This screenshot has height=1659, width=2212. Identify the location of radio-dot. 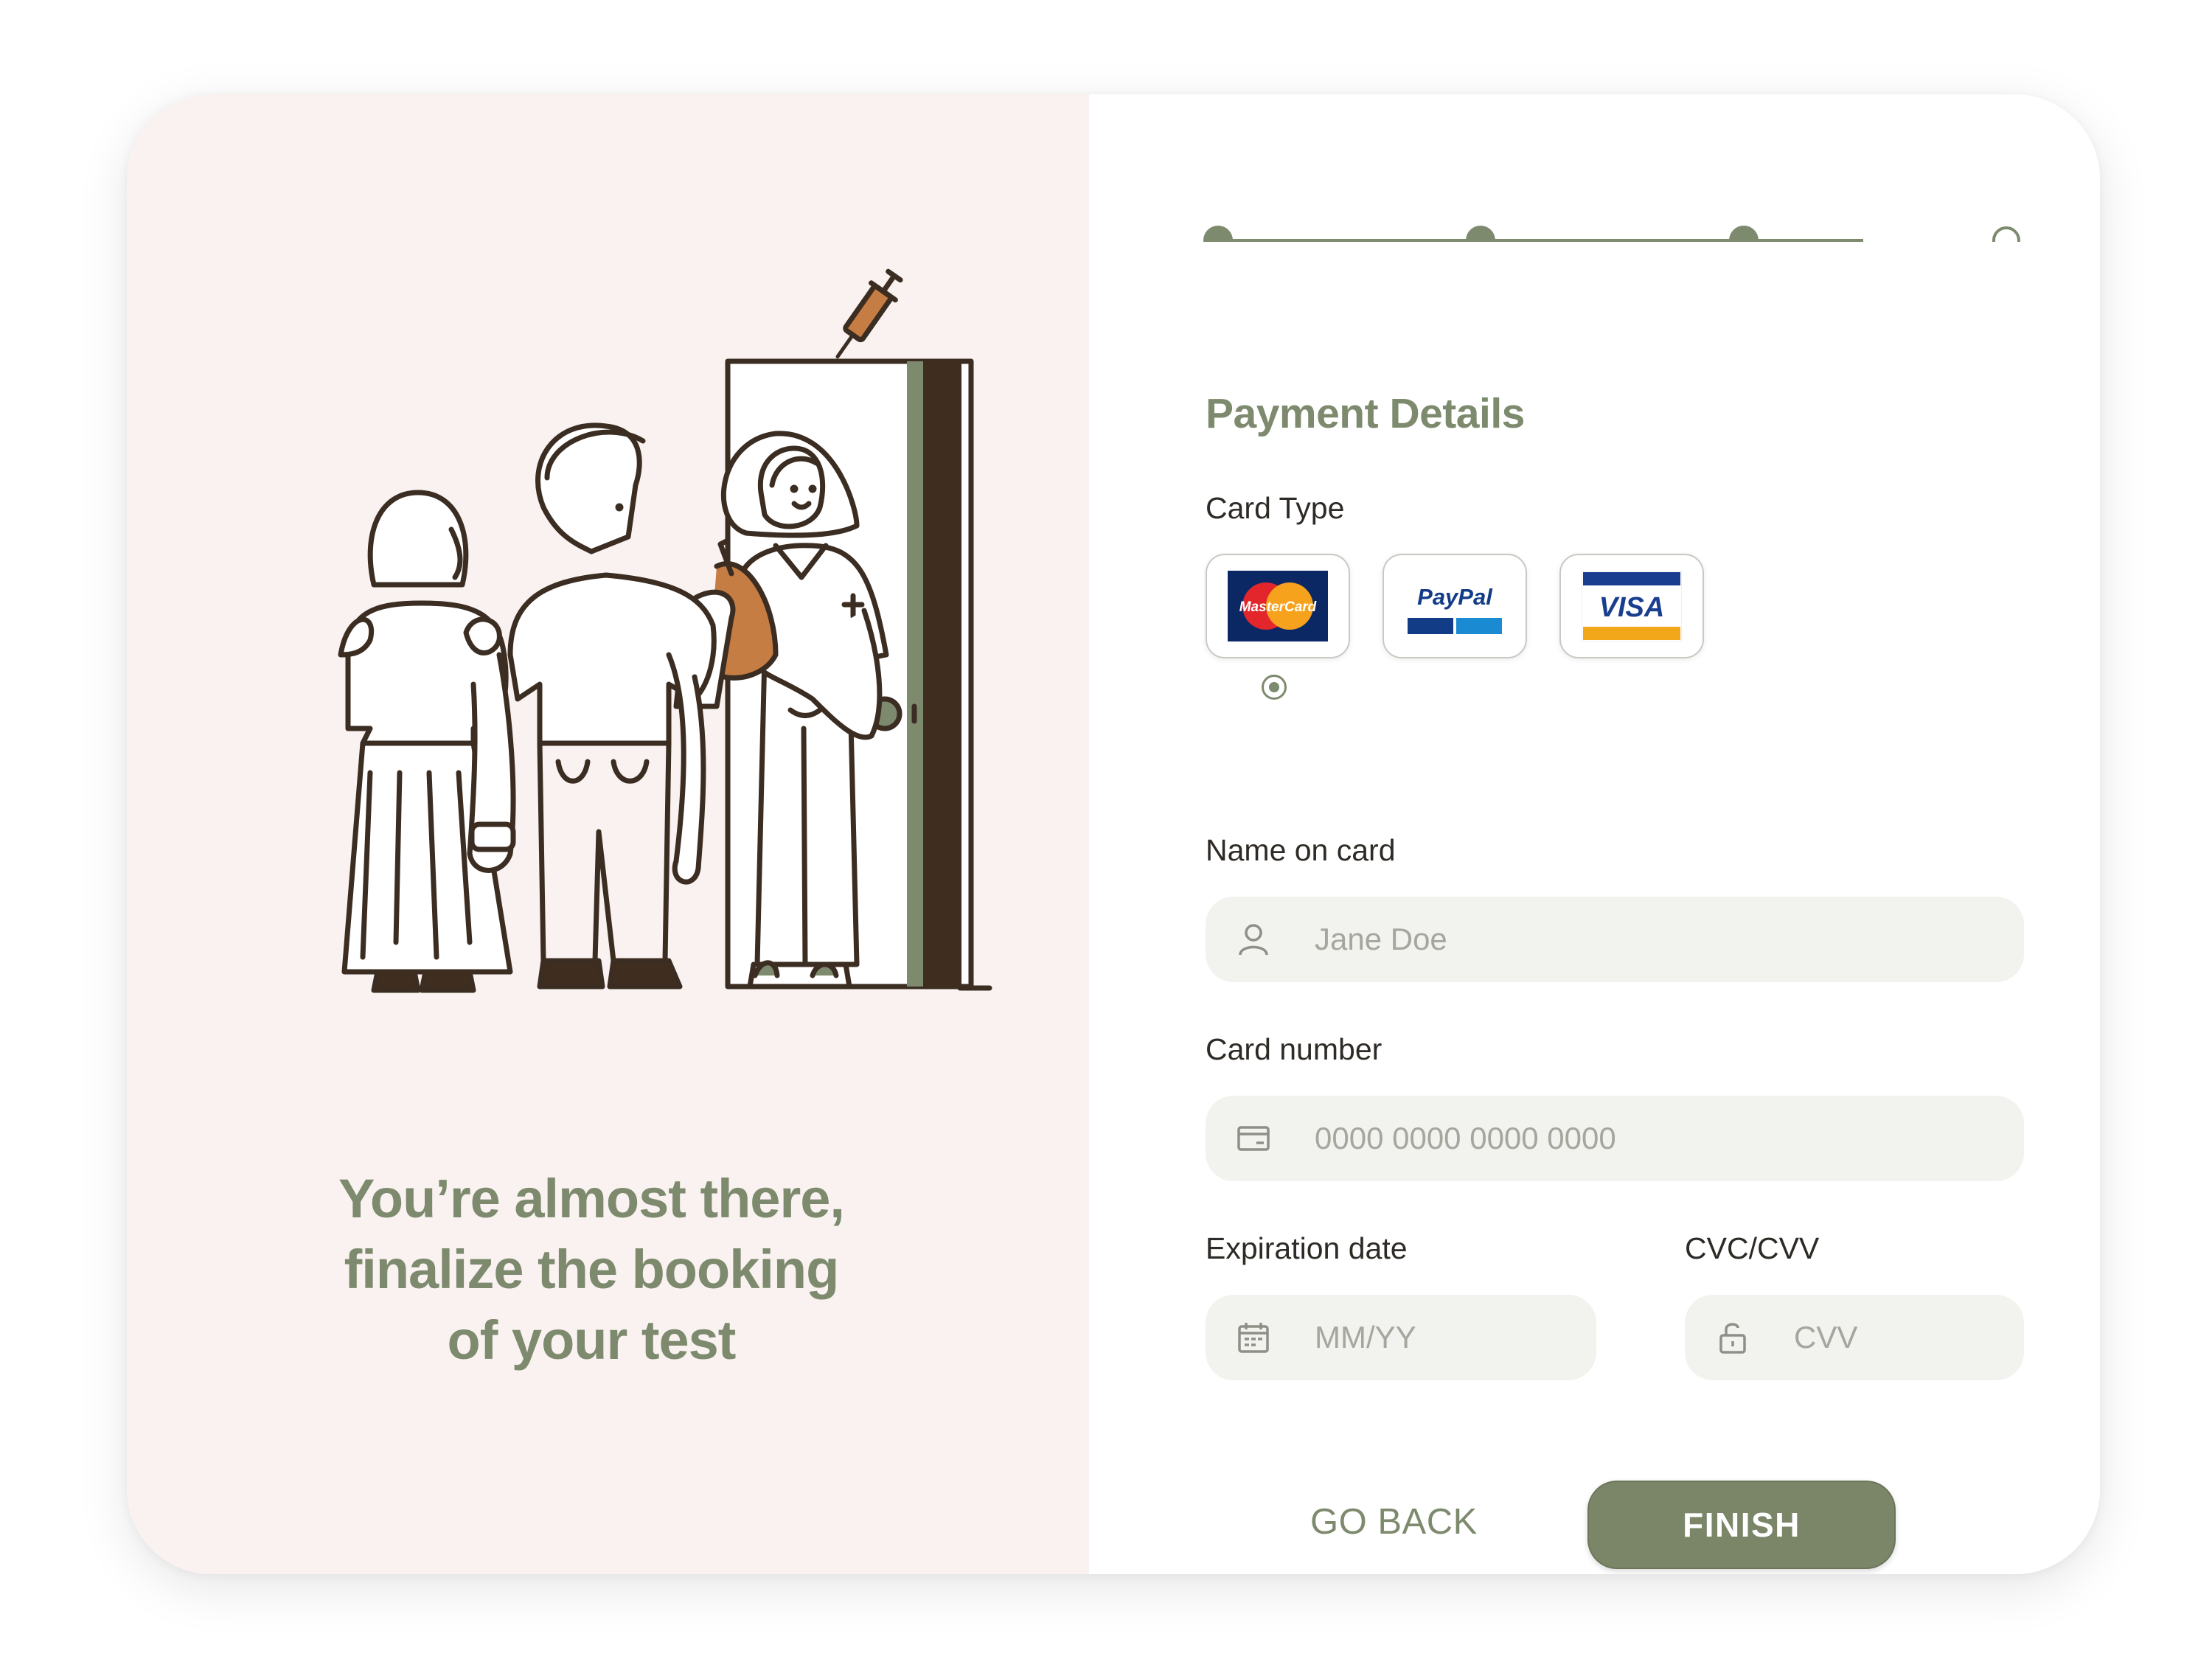
(1274, 687).